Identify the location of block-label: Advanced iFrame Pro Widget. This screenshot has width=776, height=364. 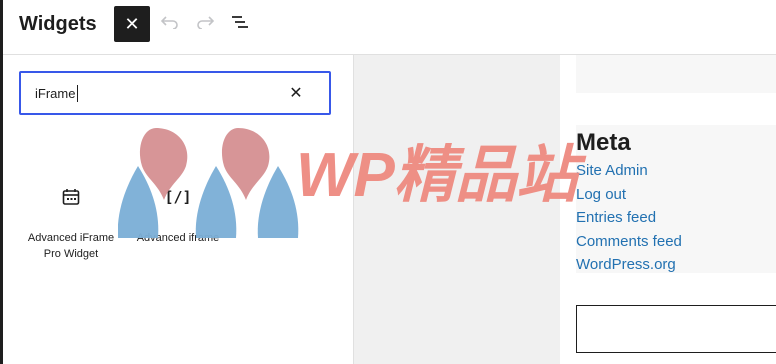
(71, 246).